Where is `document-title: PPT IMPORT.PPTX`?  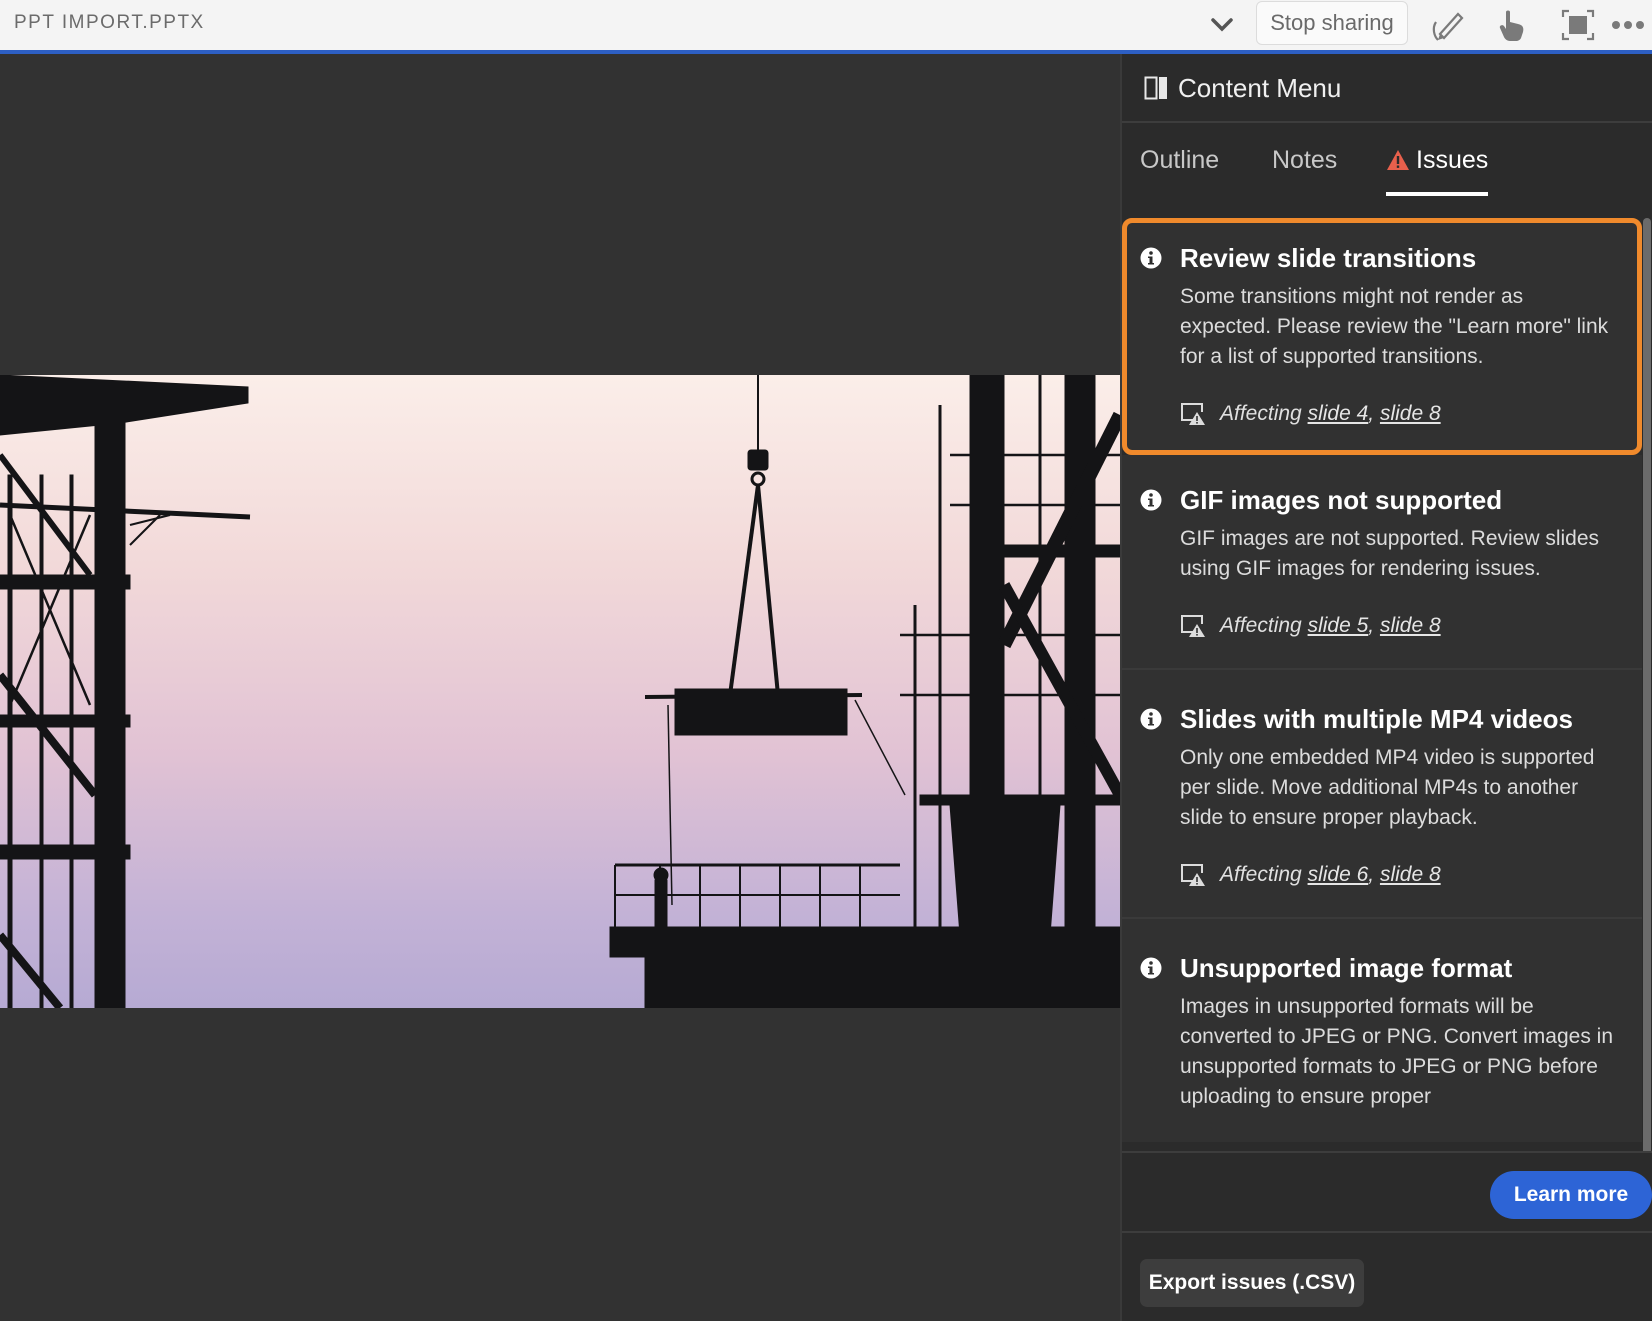 document-title: PPT IMPORT.PPTX is located at coordinates (109, 22).